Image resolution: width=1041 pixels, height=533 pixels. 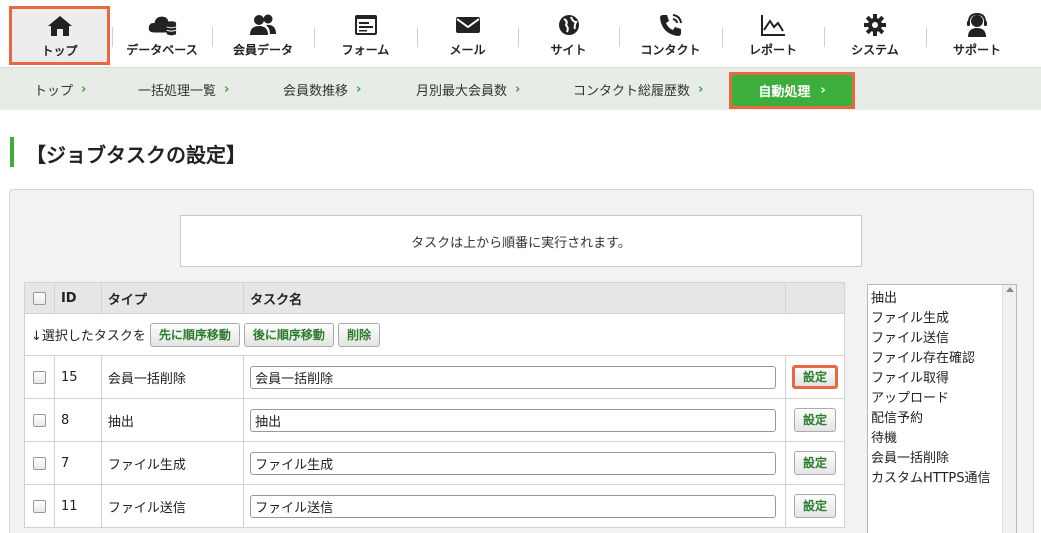 I want to click on move-down-button: 後に順序移動, so click(x=288, y=334).